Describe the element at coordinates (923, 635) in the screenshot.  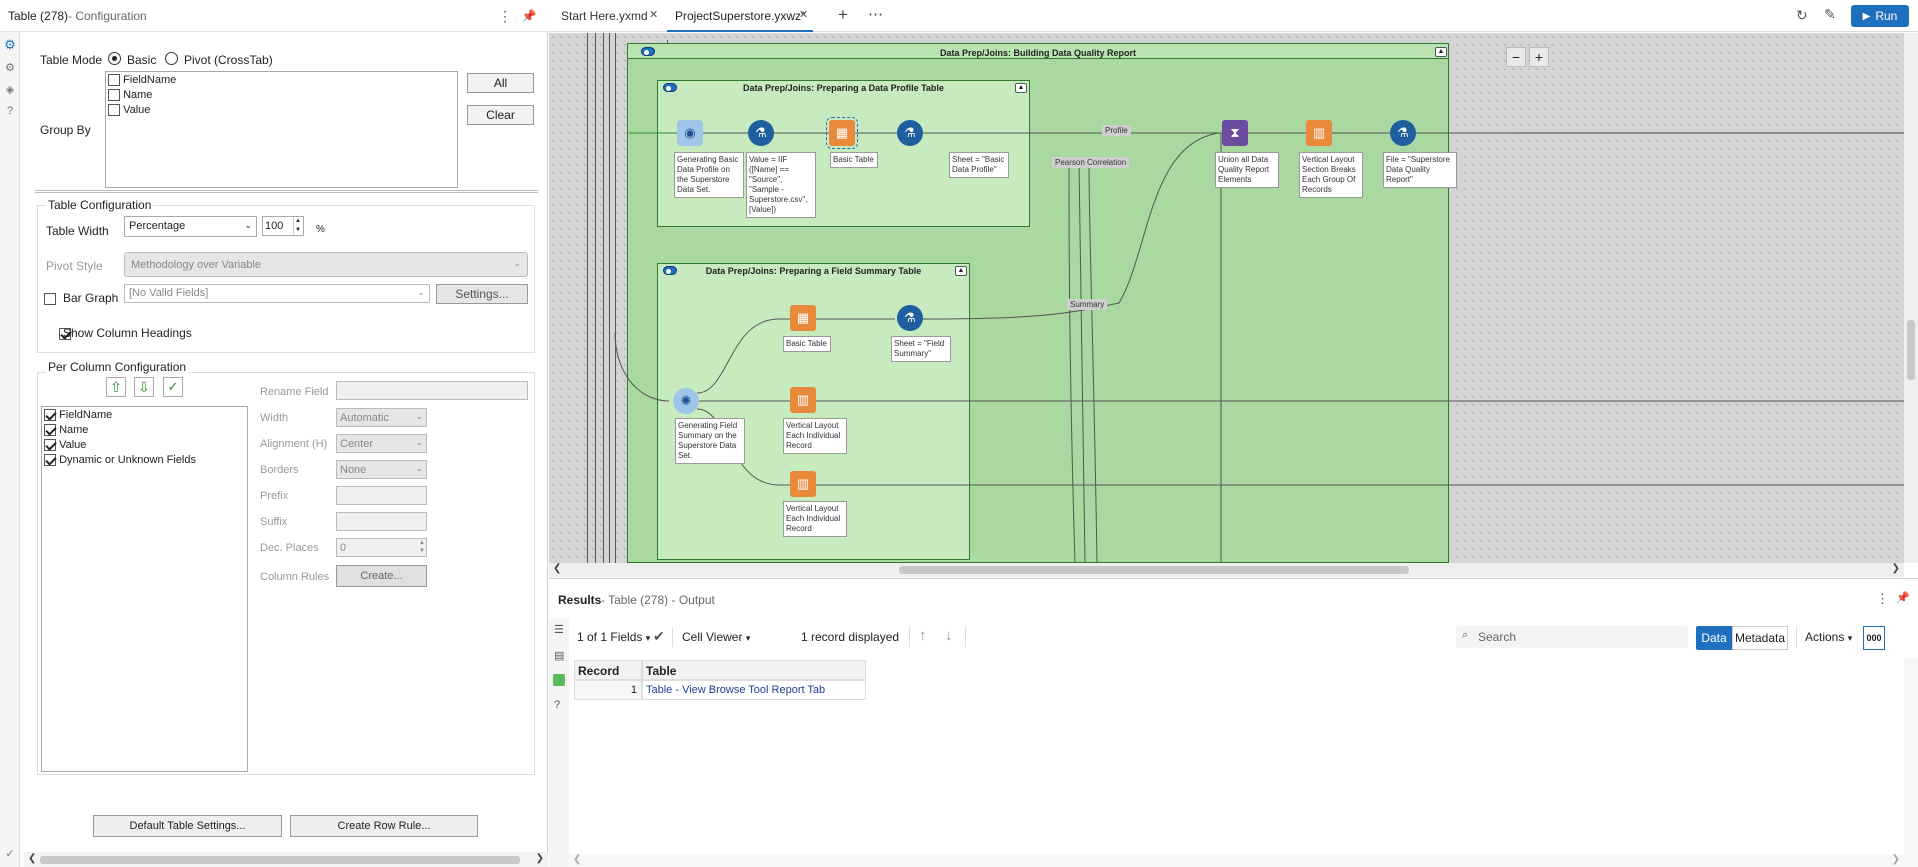
I see `arrow-up-icon: ↑` at that location.